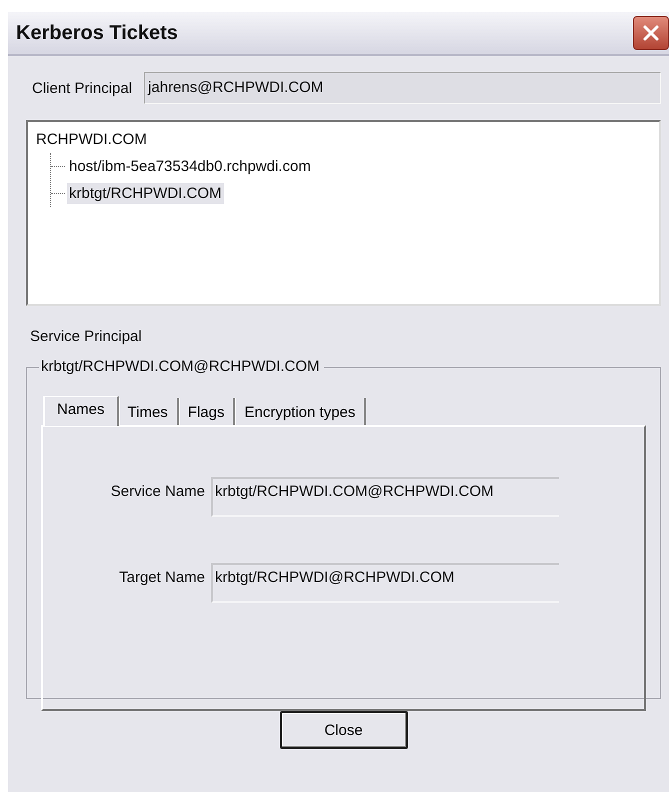  What do you see at coordinates (190, 166) in the screenshot?
I see `tree-item: host/ibm-5ea73534db0.rchpwdi.com` at bounding box center [190, 166].